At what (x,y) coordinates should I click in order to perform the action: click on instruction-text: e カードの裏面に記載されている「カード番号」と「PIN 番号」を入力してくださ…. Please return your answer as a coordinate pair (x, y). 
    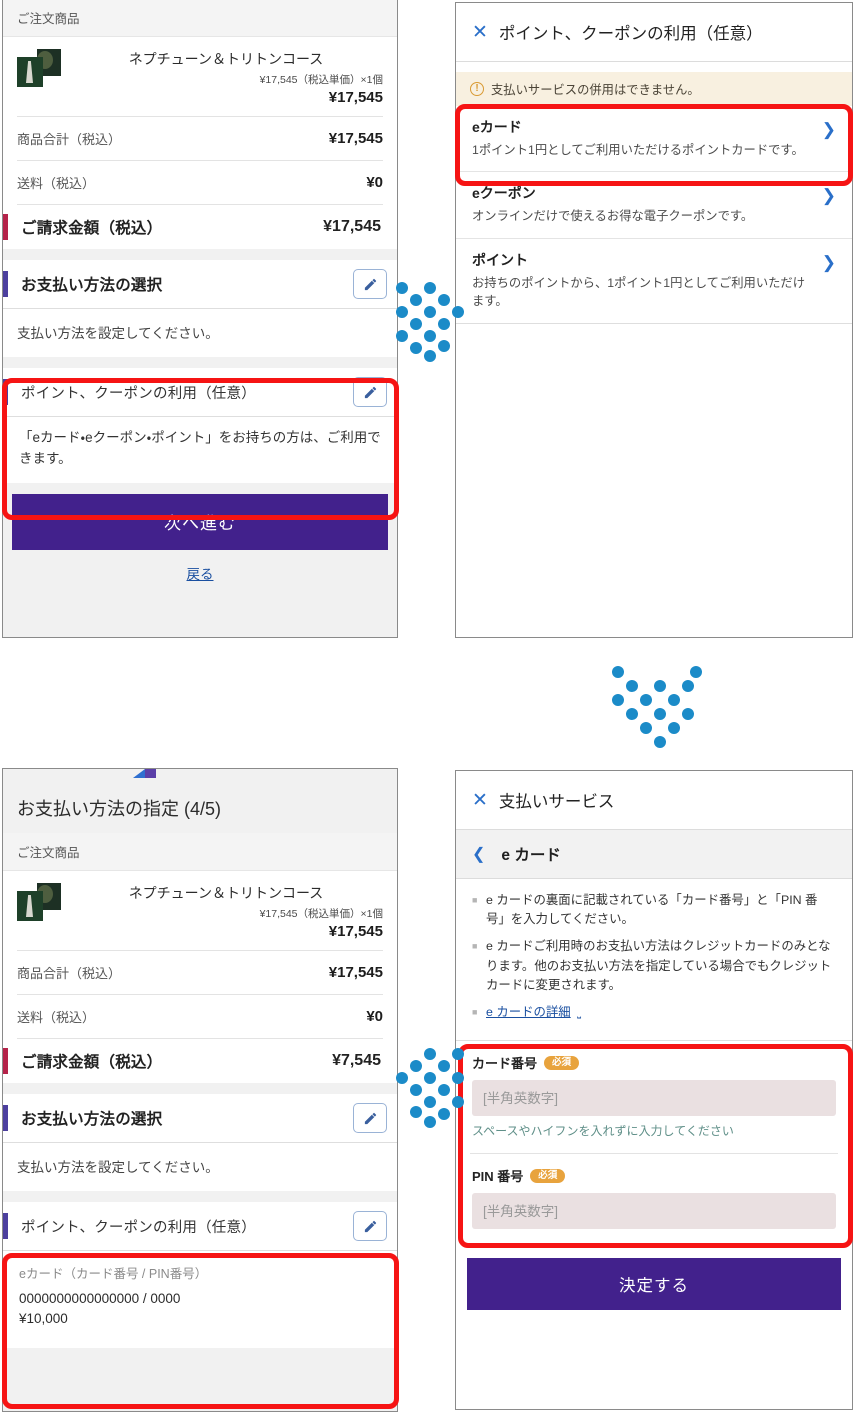
    Looking at the image, I should click on (652, 910).